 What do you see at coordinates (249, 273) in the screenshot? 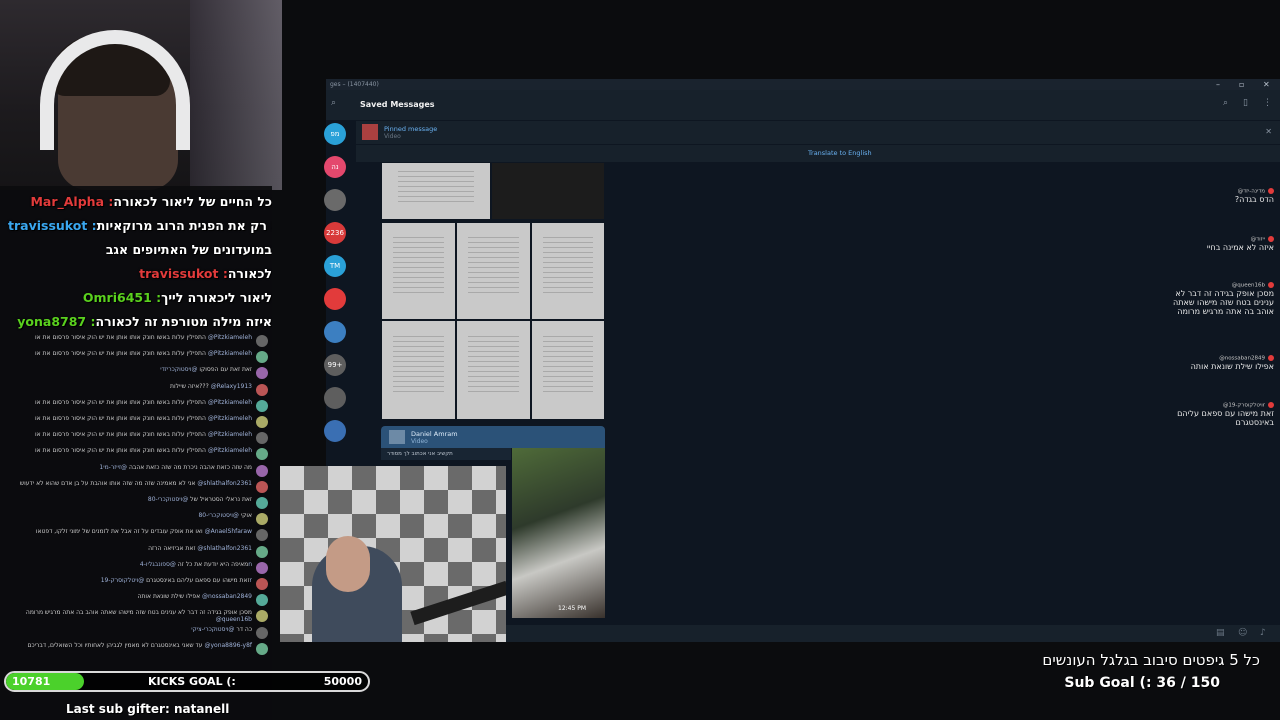
I see `featured-message-text: לכאורה` at bounding box center [249, 273].